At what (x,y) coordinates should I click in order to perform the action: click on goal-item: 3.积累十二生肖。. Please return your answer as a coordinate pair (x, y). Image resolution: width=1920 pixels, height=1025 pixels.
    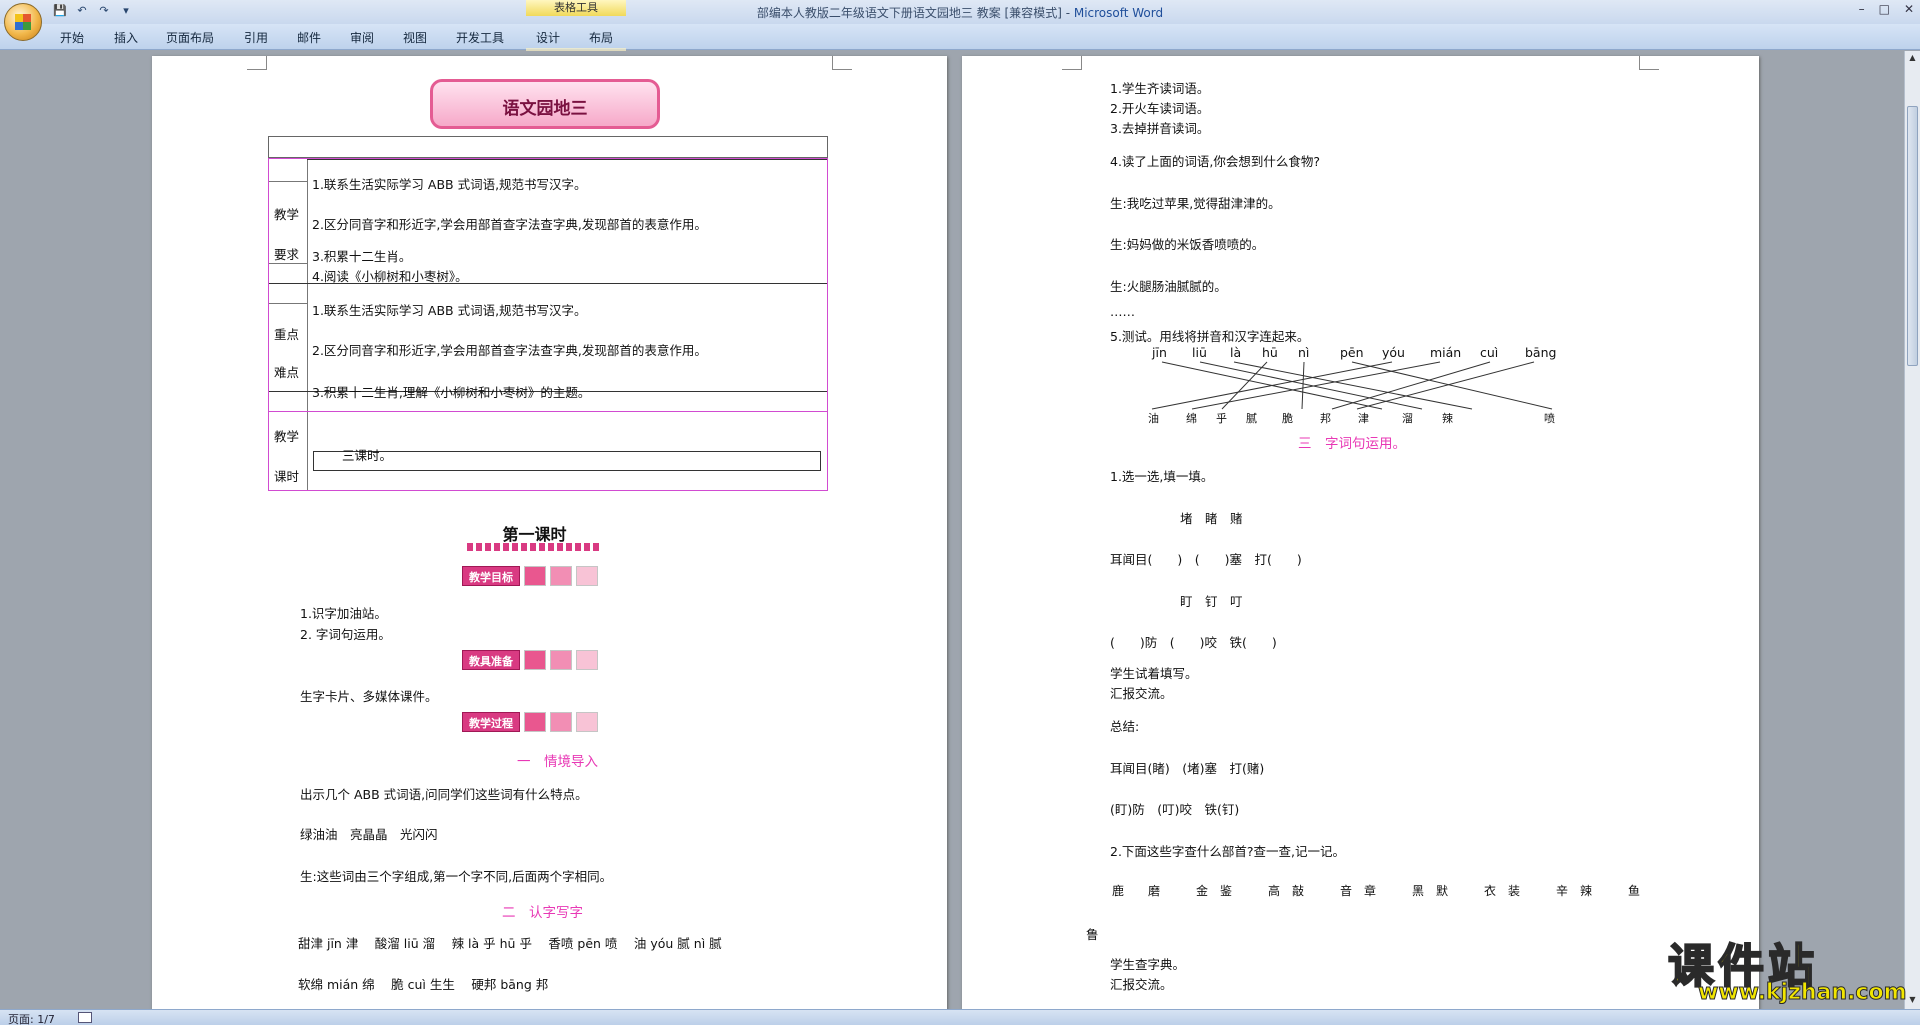
    Looking at the image, I should click on (362, 256).